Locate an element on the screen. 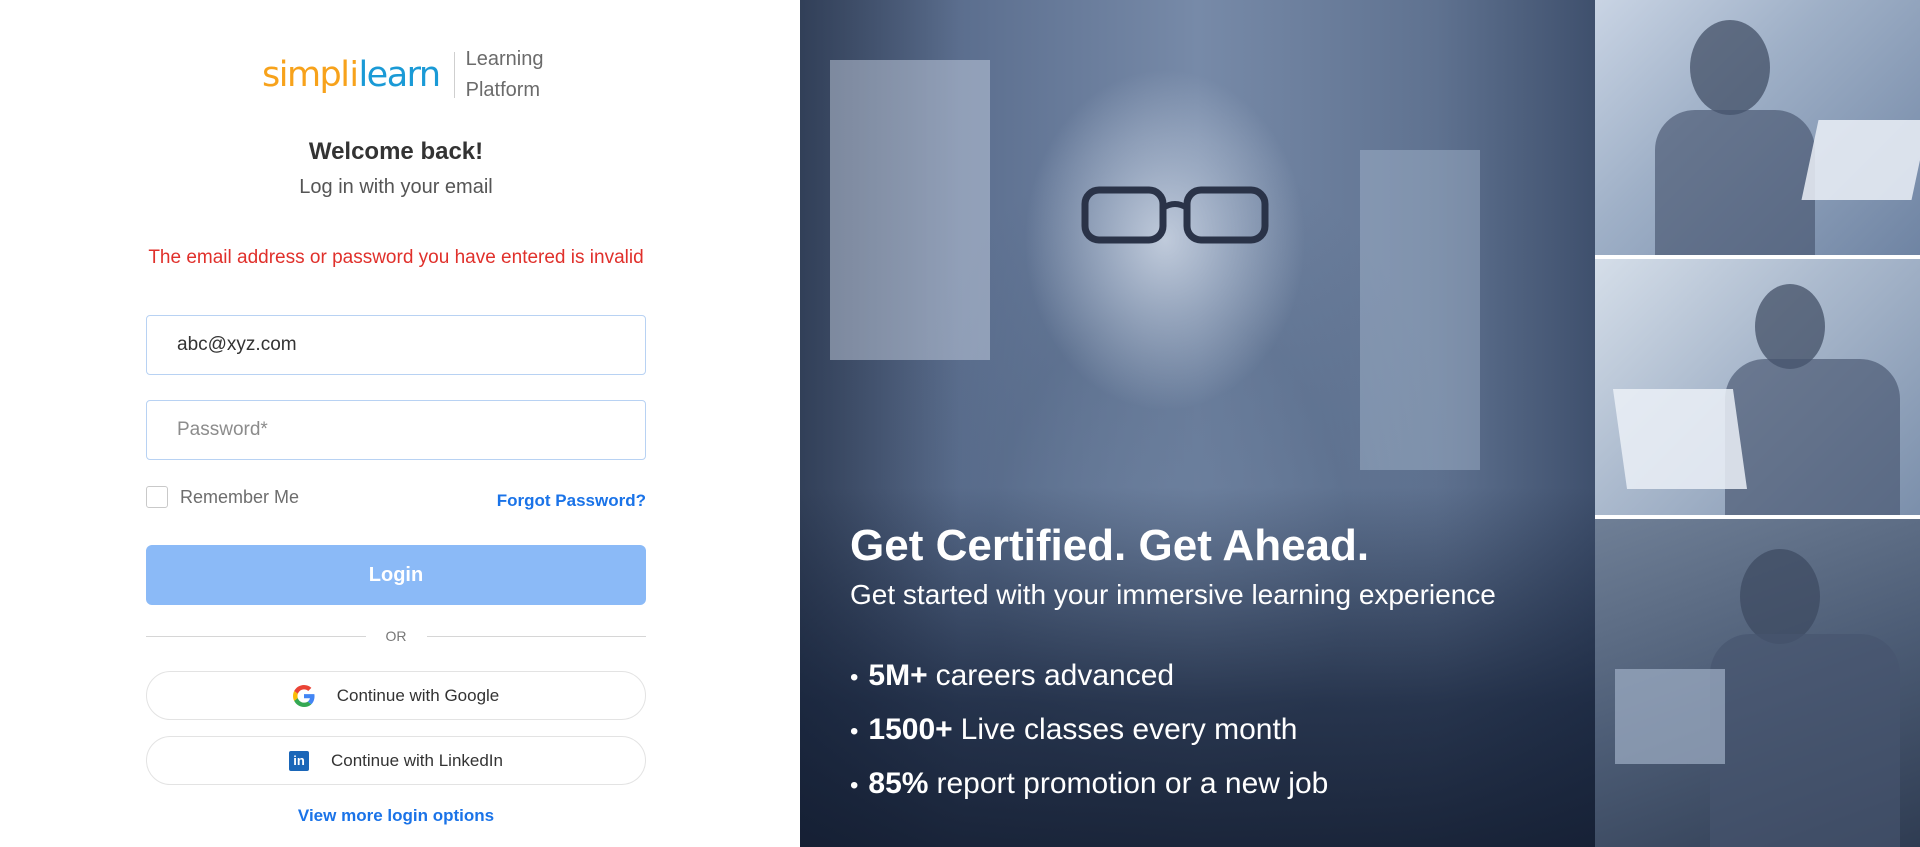 This screenshot has width=1920, height=847. hero-stat: • 85% report promotion or a new job is located at coordinates (1173, 785).